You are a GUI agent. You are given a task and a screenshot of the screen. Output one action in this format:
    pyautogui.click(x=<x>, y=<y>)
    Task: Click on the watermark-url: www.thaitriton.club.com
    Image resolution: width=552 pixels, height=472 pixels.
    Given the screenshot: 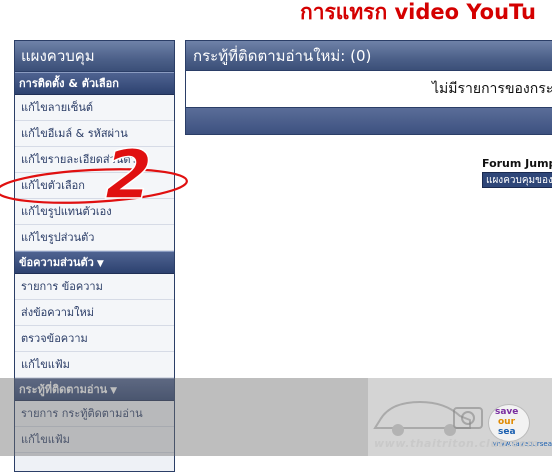 What is the action you would take?
    pyautogui.click(x=456, y=443)
    